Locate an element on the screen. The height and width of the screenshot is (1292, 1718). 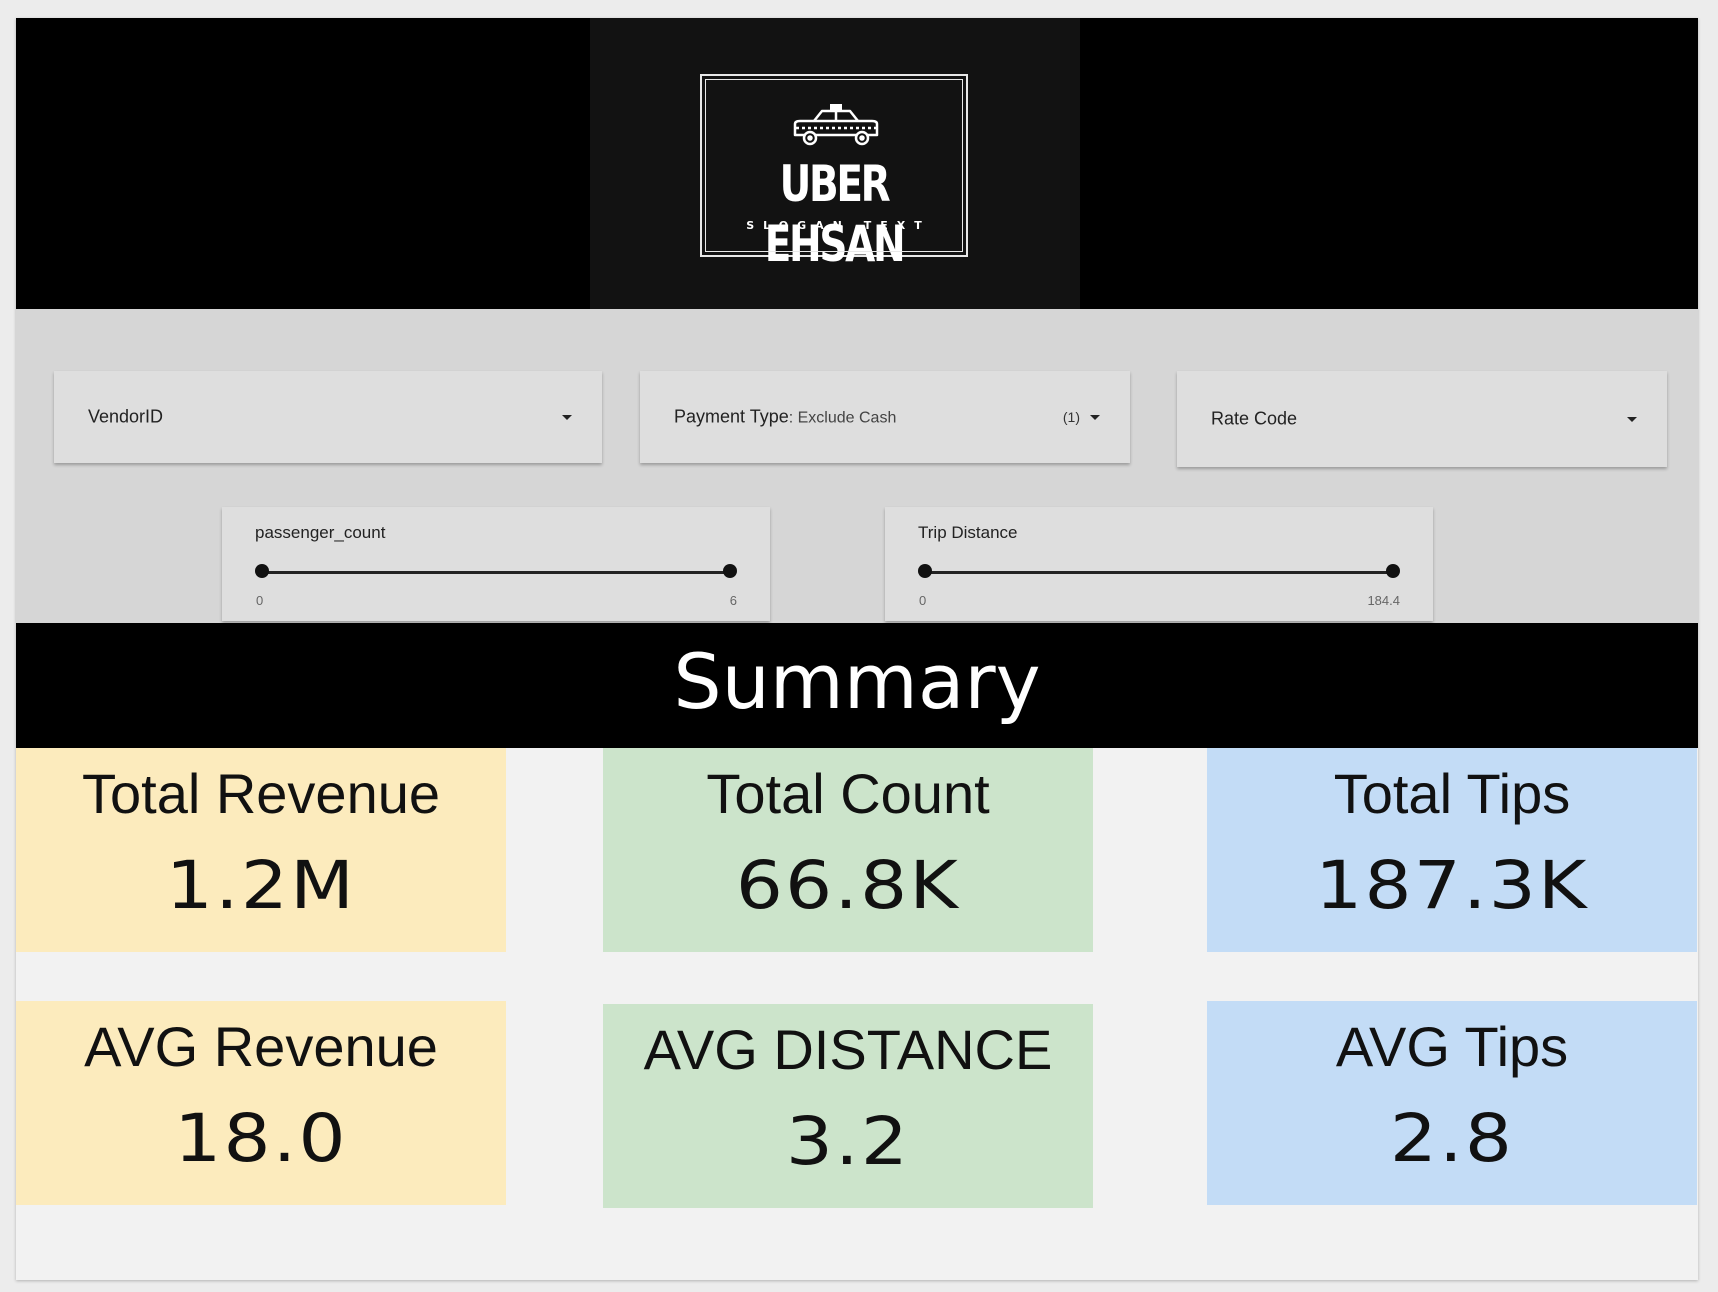
brand-slogan: SLOGAN TEXT is located at coordinates (838, 225).